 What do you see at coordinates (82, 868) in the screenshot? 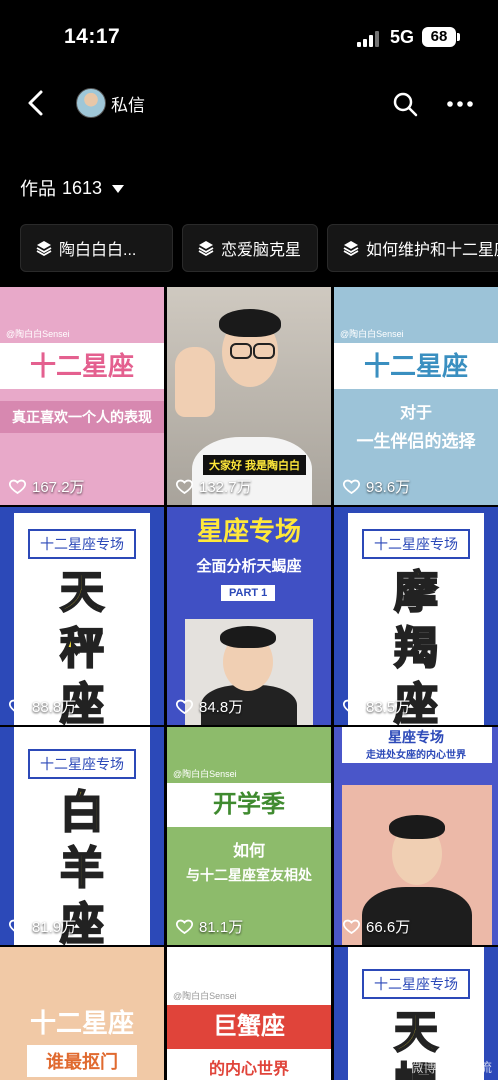
I see `thumbnail-char: 羊` at bounding box center [82, 868].